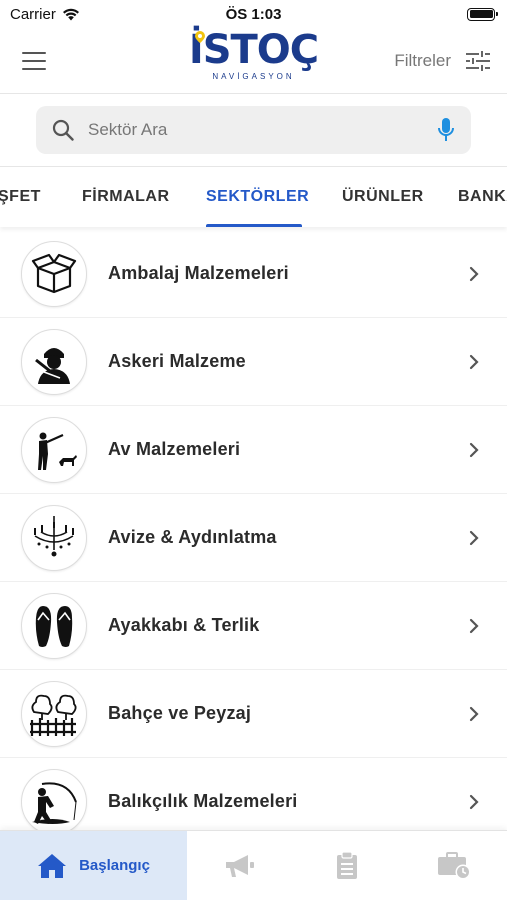 The image size is (507, 900). Describe the element at coordinates (253, 714) in the screenshot. I see `list-item: Bahçe ve Peyzaj` at that location.